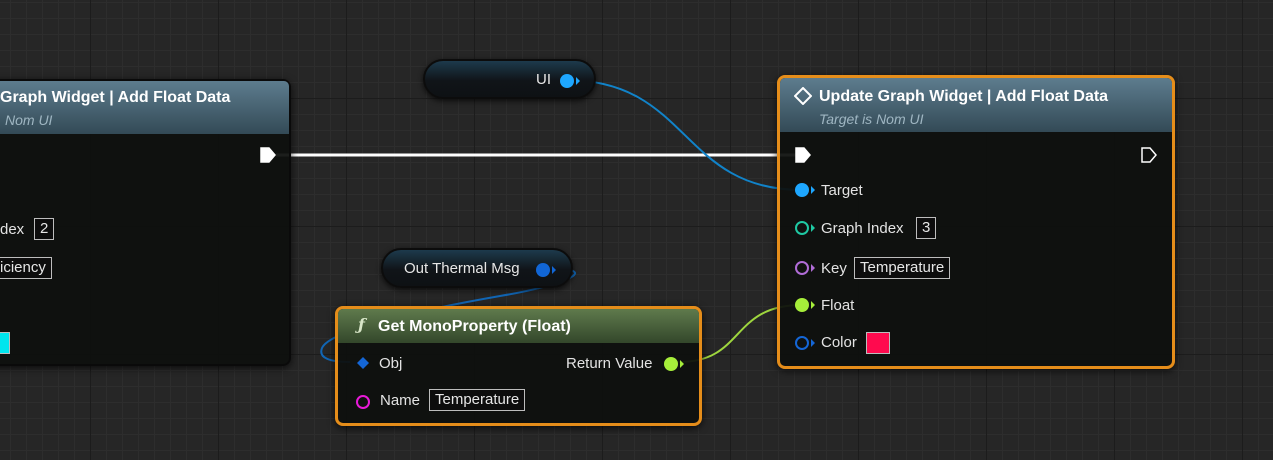 This screenshot has width=1273, height=460. What do you see at coordinates (363, 402) in the screenshot?
I see `name-pin` at bounding box center [363, 402].